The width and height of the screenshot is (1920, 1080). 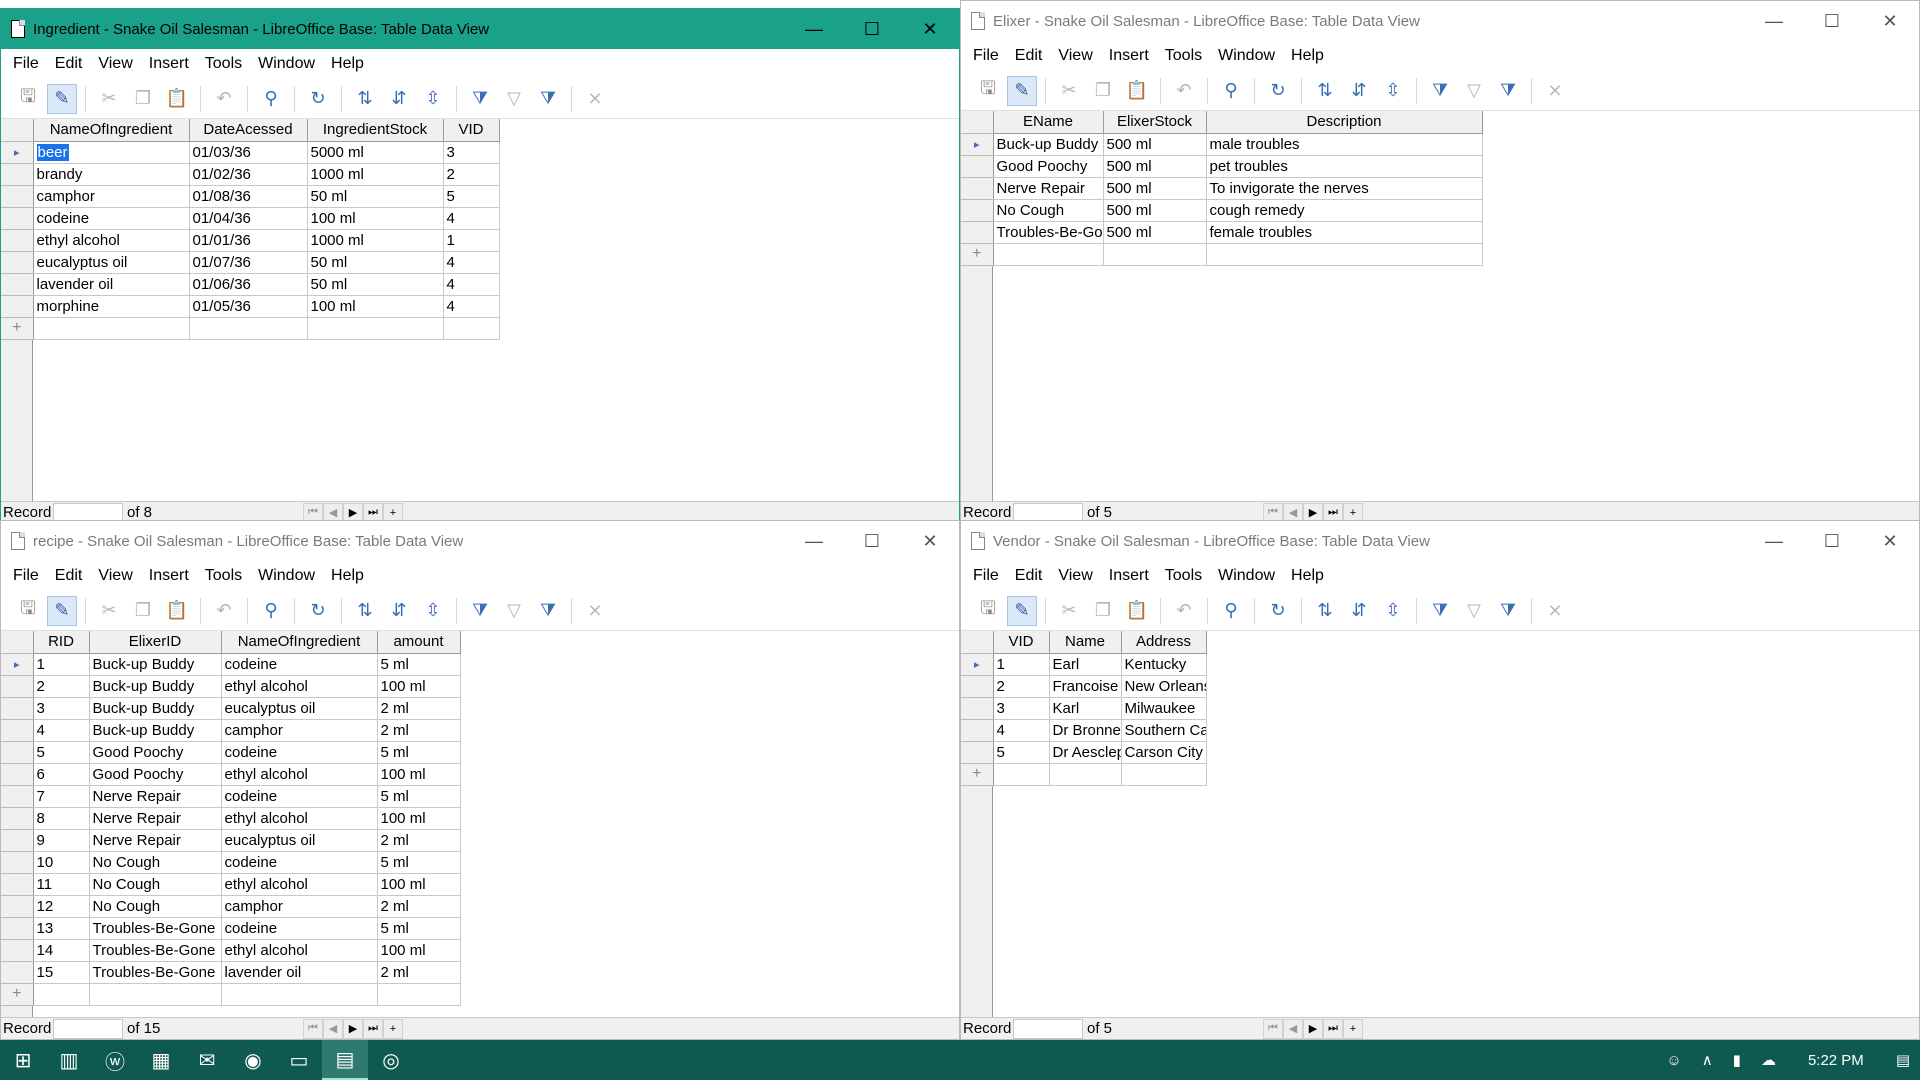 I want to click on table-cell: Carson City, so click(x=1164, y=752).